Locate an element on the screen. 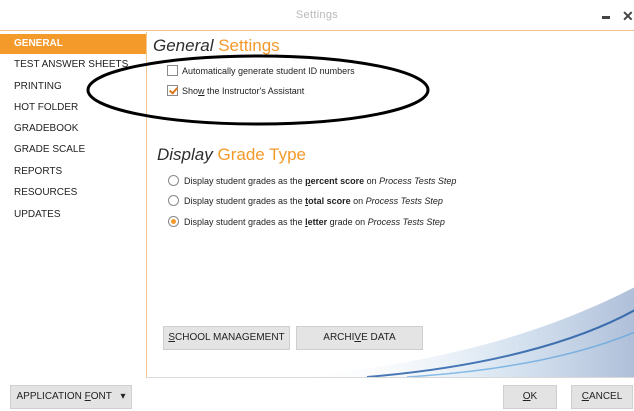  radio-letter-grade is located at coordinates (173, 221).